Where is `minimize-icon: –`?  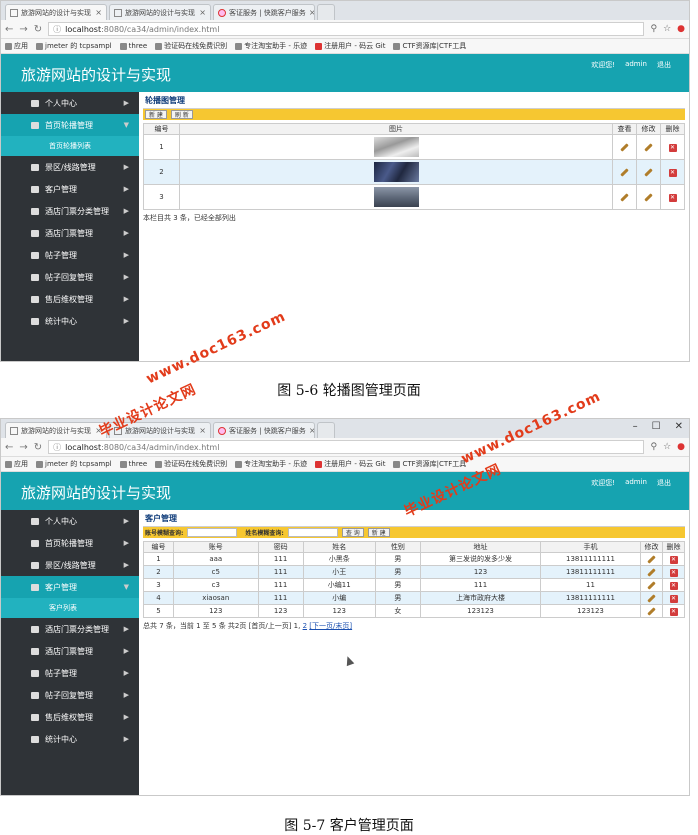
minimize-icon: – is located at coordinates (635, 426).